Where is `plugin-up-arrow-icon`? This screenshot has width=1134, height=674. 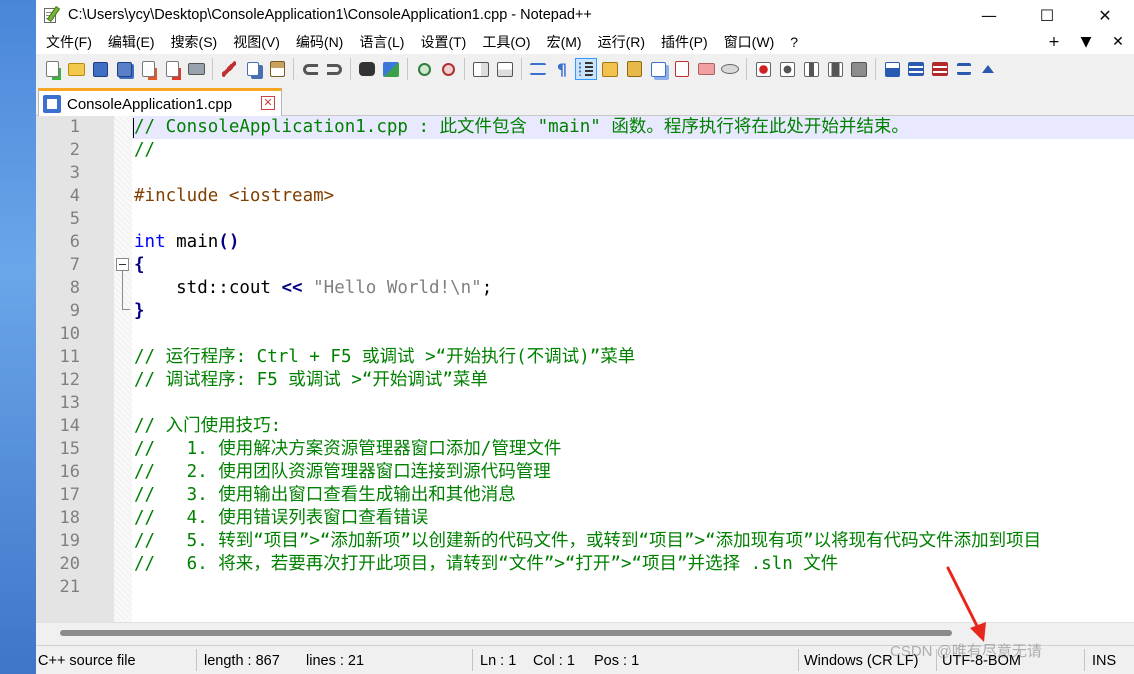
plugin-up-arrow-icon is located at coordinates (988, 69).